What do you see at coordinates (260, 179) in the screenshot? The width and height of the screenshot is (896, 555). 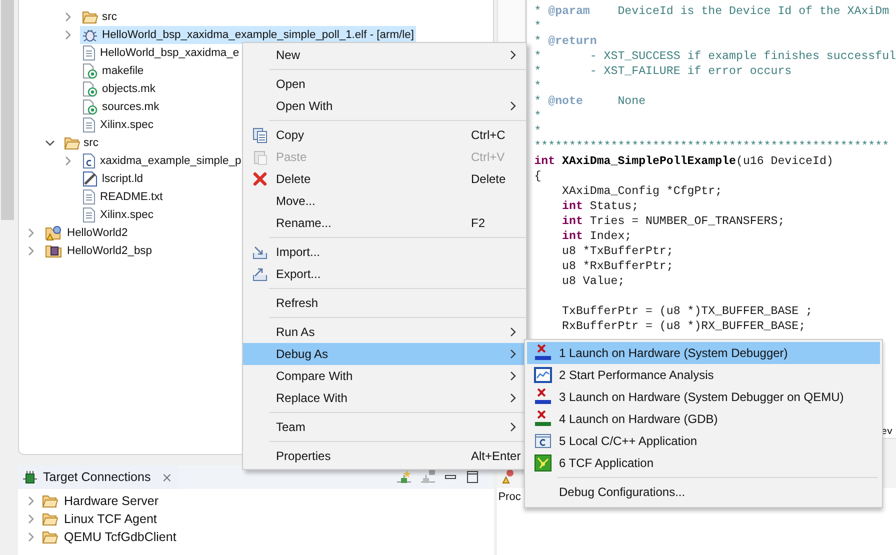 I see `delete-icon` at bounding box center [260, 179].